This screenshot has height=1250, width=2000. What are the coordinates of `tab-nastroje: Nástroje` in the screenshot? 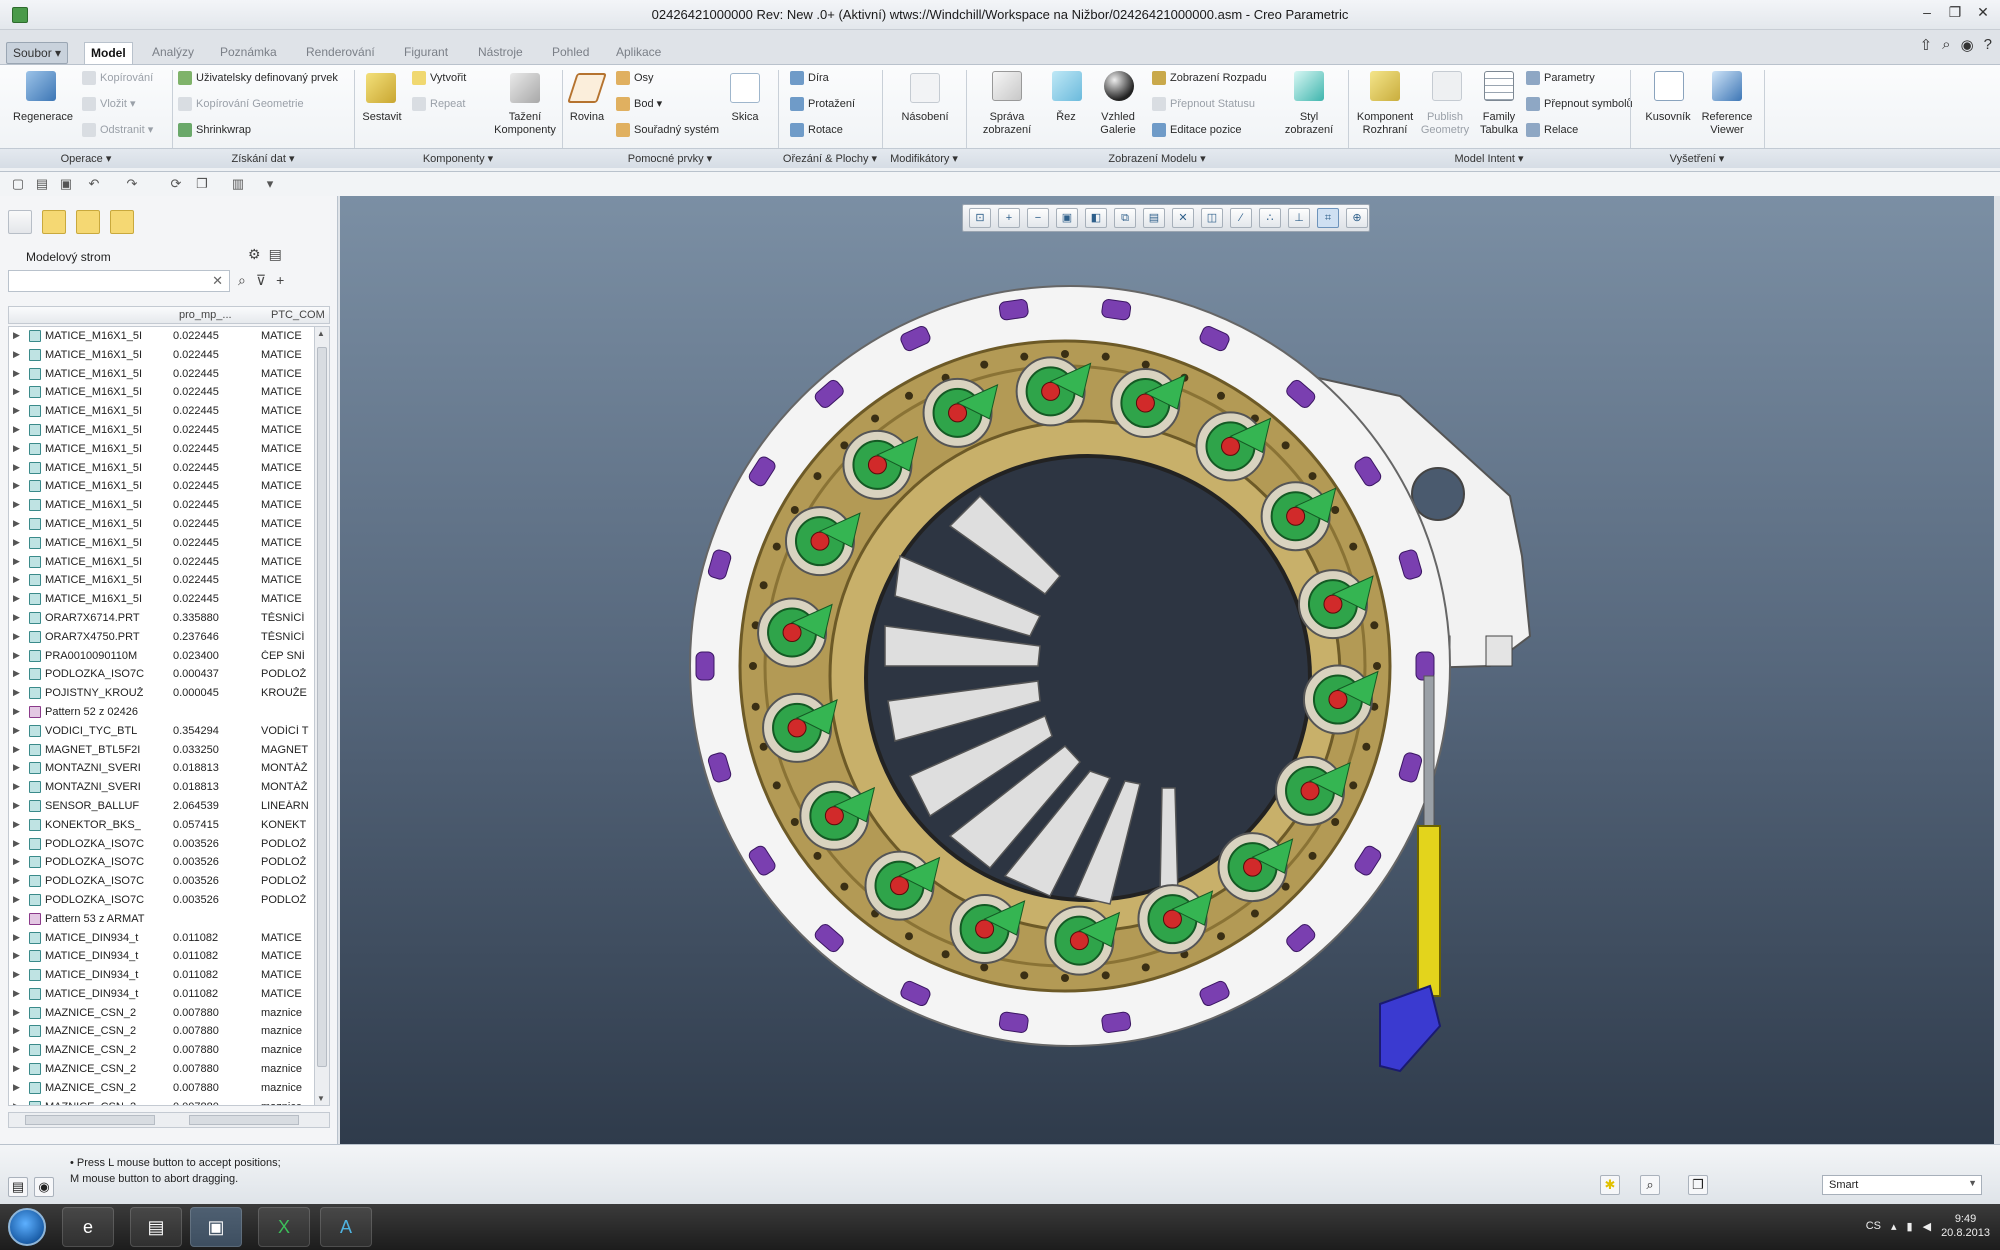 It's located at (500, 53).